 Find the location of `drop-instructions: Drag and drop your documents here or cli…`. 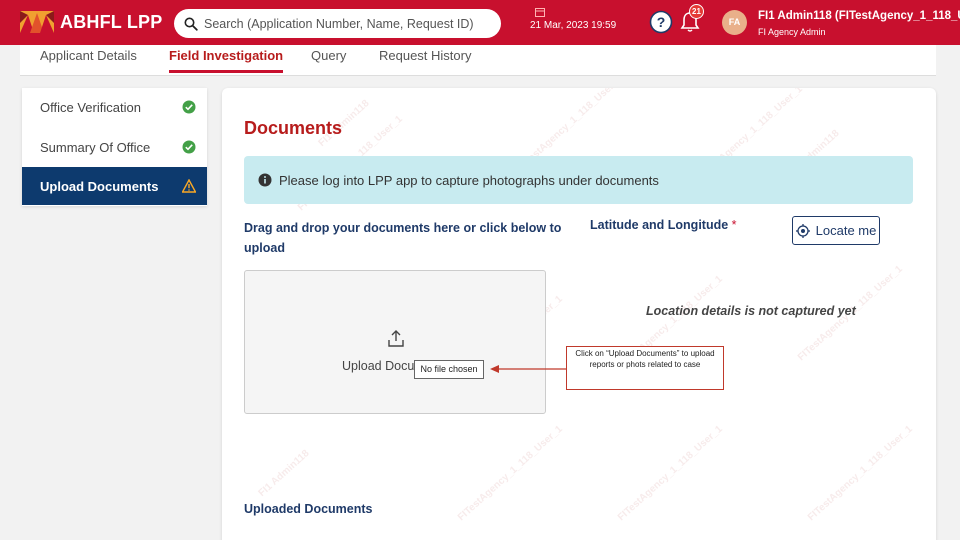

drop-instructions: Drag and drop your documents here or cli… is located at coordinates (403, 238).